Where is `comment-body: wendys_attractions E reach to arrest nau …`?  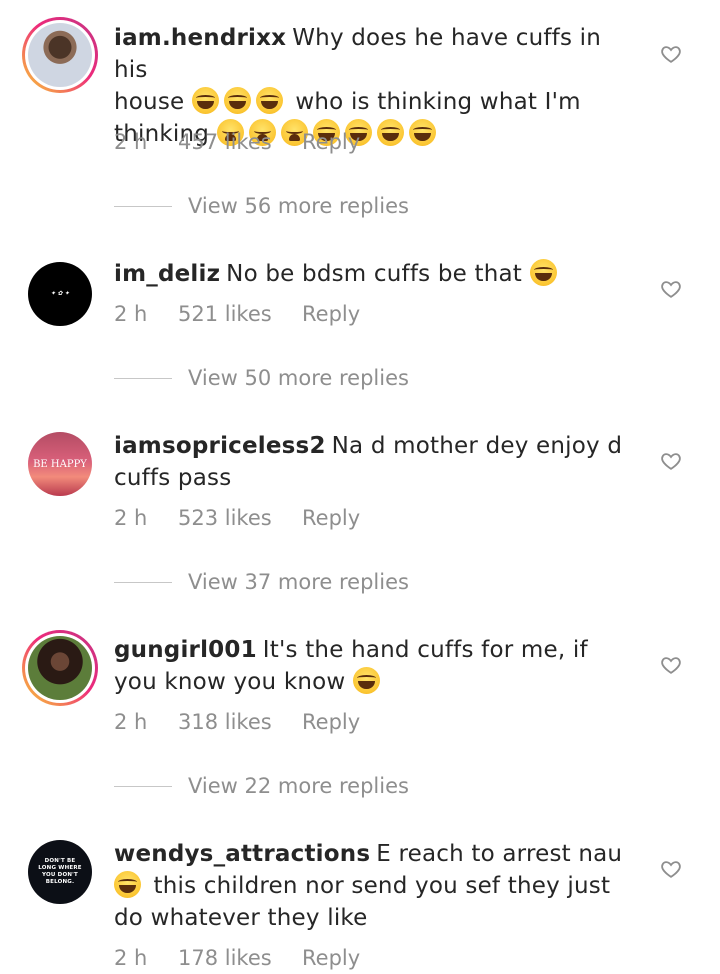 comment-body: wendys_attractions E reach to arrest nau … is located at coordinates (374, 886).